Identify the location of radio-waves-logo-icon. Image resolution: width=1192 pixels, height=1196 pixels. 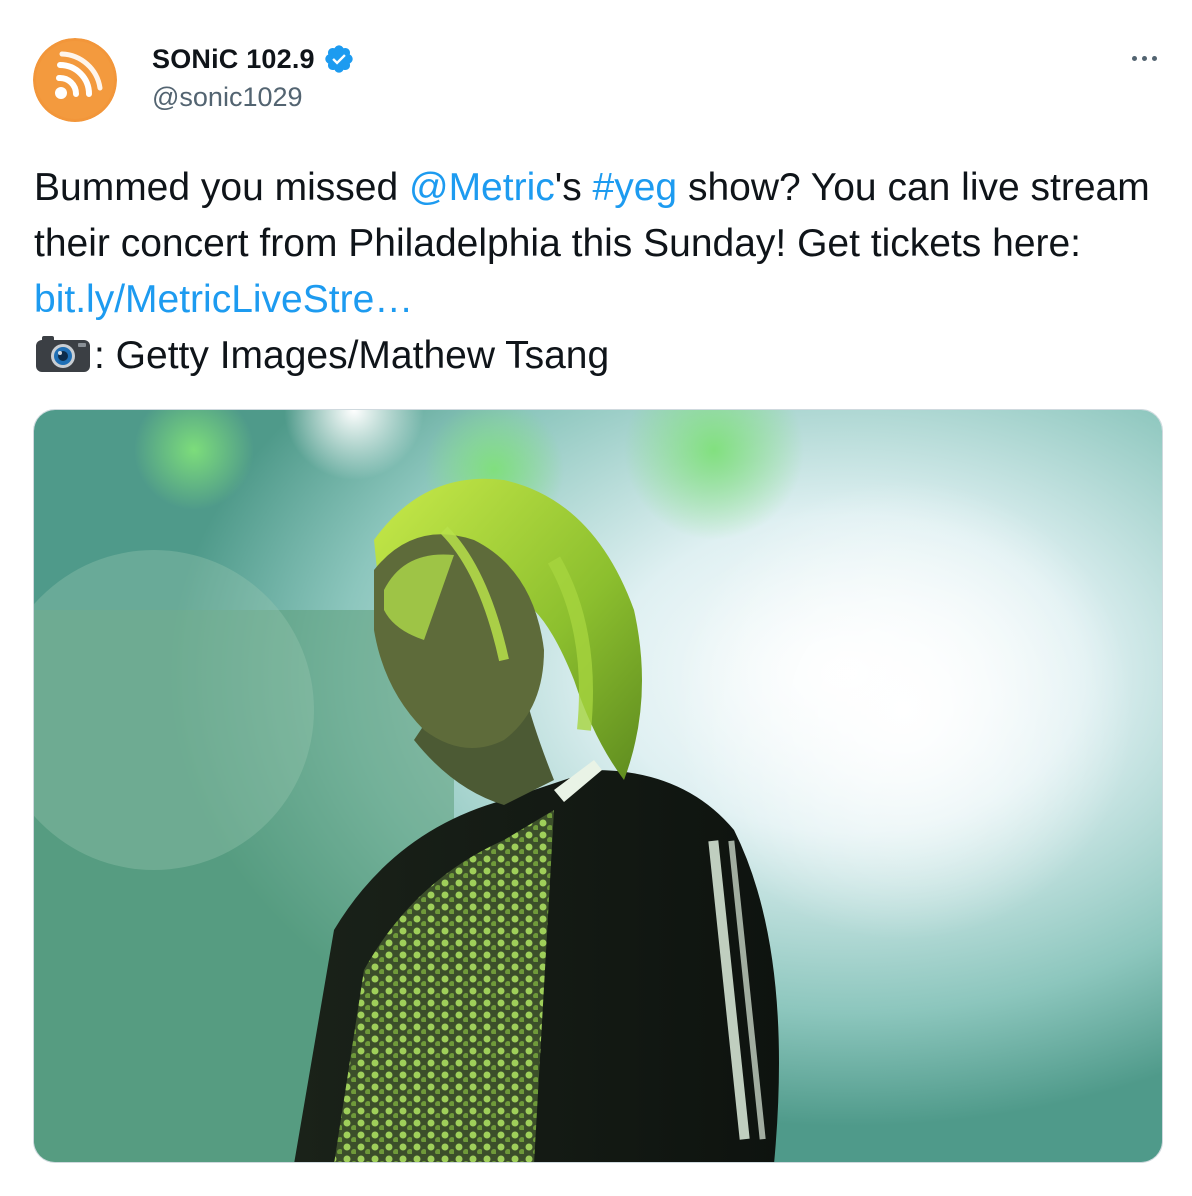
(75, 80).